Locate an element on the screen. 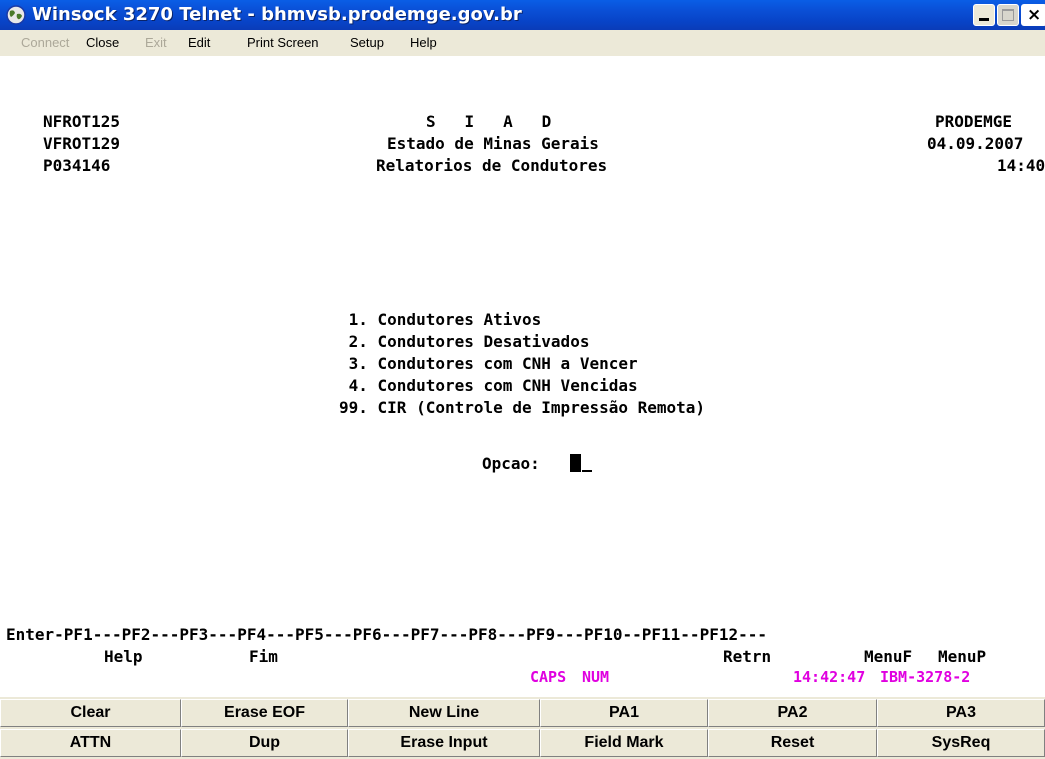 Image resolution: width=1045 pixels, height=759 pixels. terminal-type: IBM-3278-2 is located at coordinates (925, 677).